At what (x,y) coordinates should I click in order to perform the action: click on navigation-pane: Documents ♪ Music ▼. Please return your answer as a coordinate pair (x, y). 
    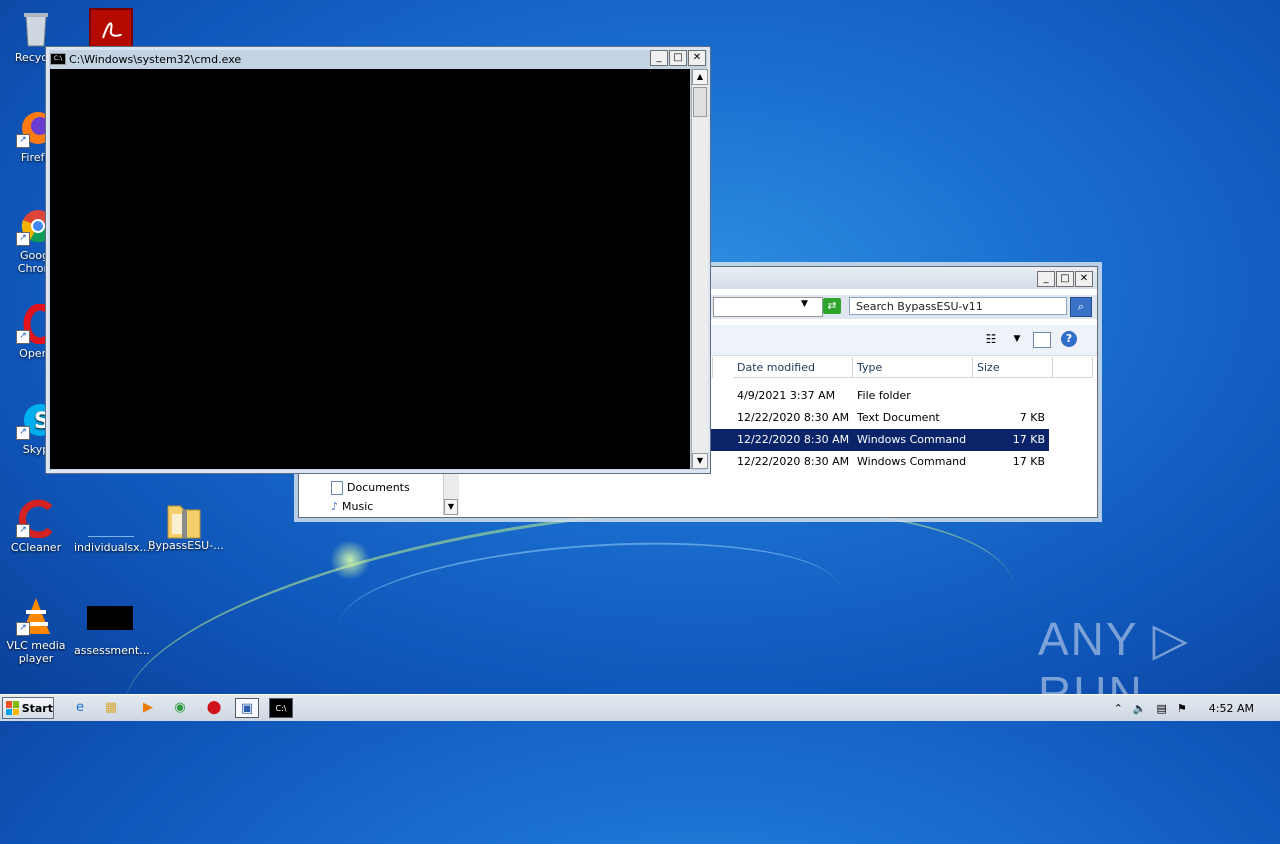
    Looking at the image, I should click on (381, 491).